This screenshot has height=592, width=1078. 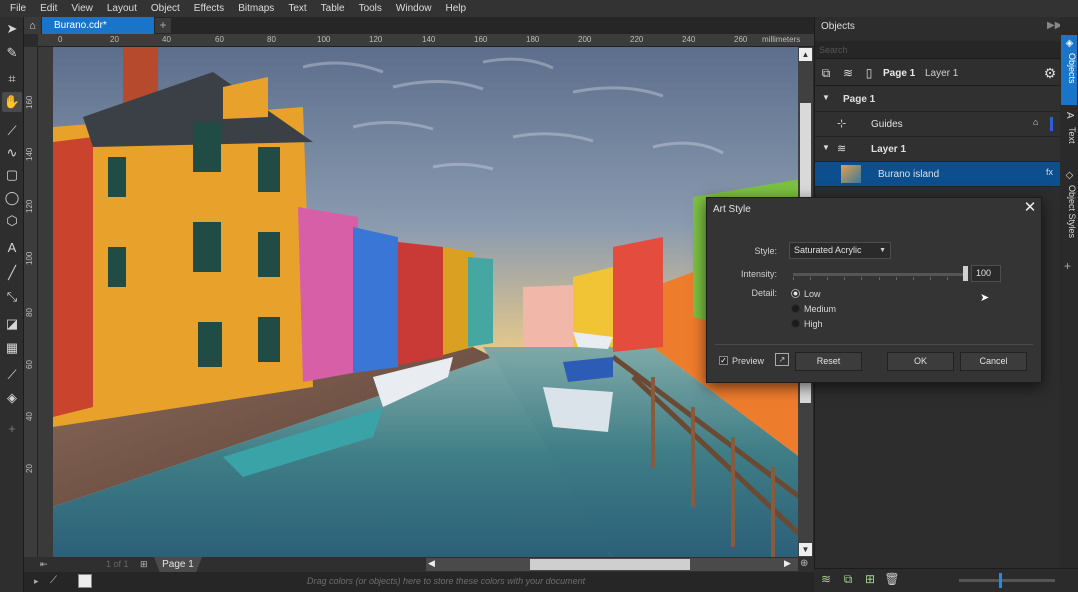 What do you see at coordinates (1030, 208) in the screenshot?
I see `close-icon: ✕` at bounding box center [1030, 208].